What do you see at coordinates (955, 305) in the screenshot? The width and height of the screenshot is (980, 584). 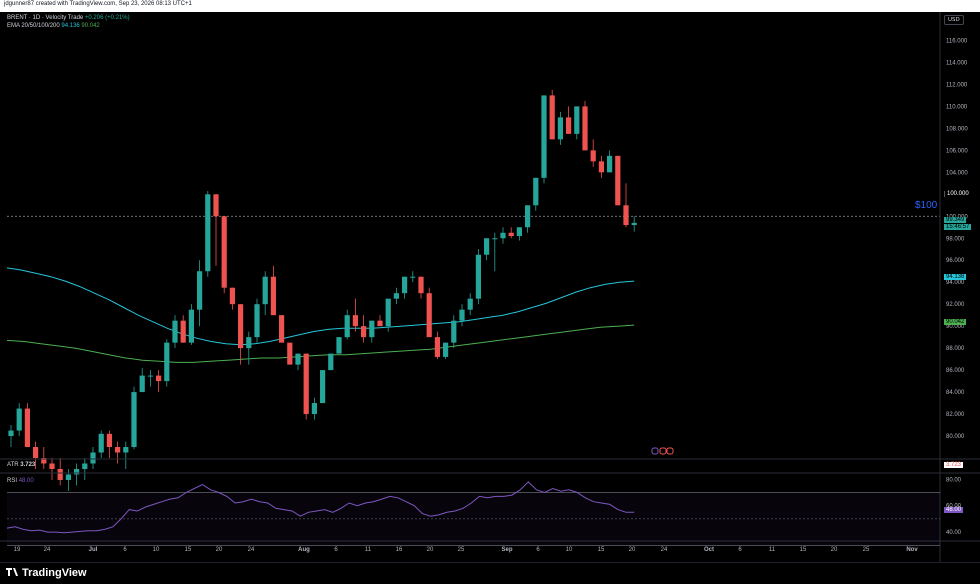 I see `y-tick-label: 92.000` at bounding box center [955, 305].